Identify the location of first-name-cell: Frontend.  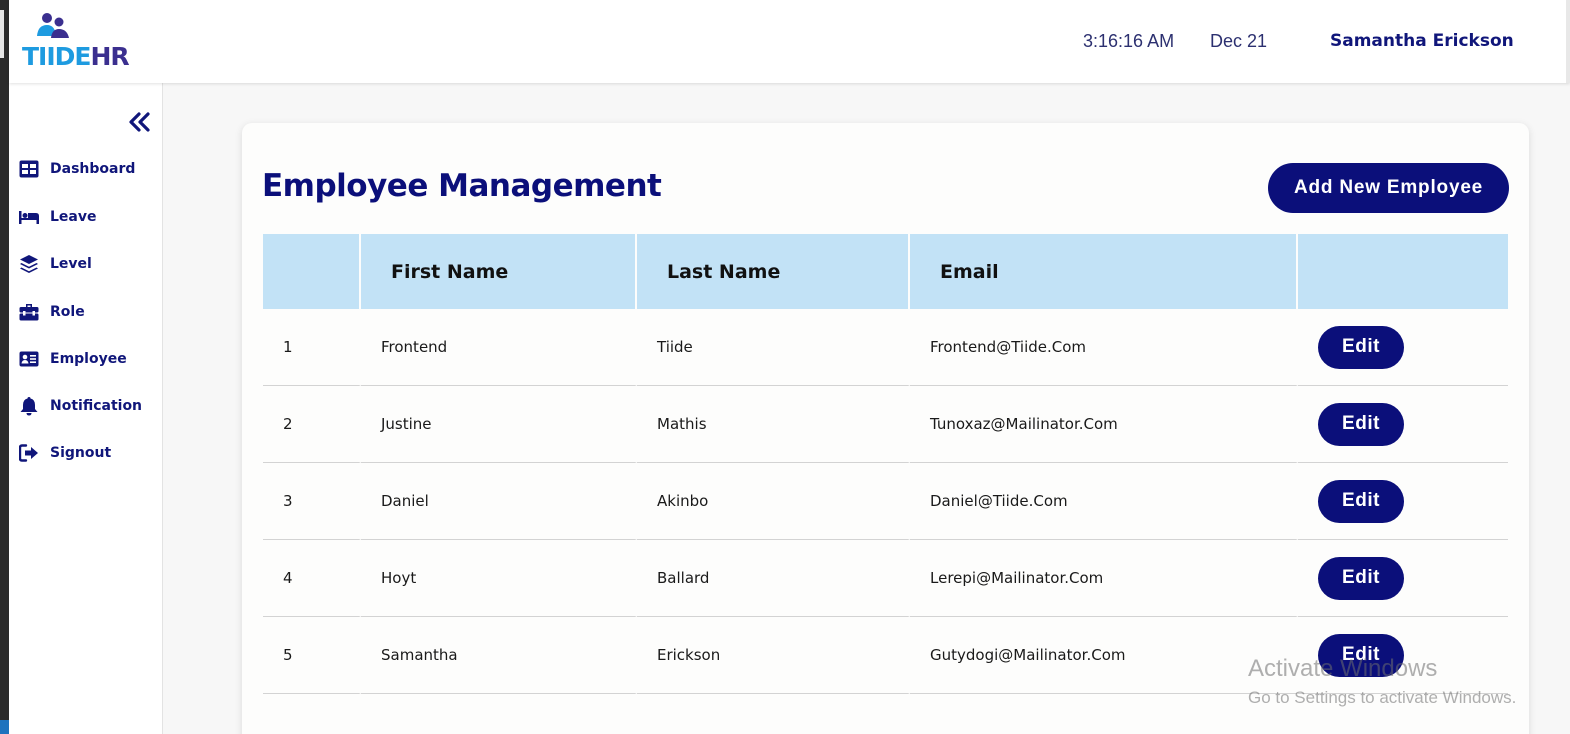
(499, 347).